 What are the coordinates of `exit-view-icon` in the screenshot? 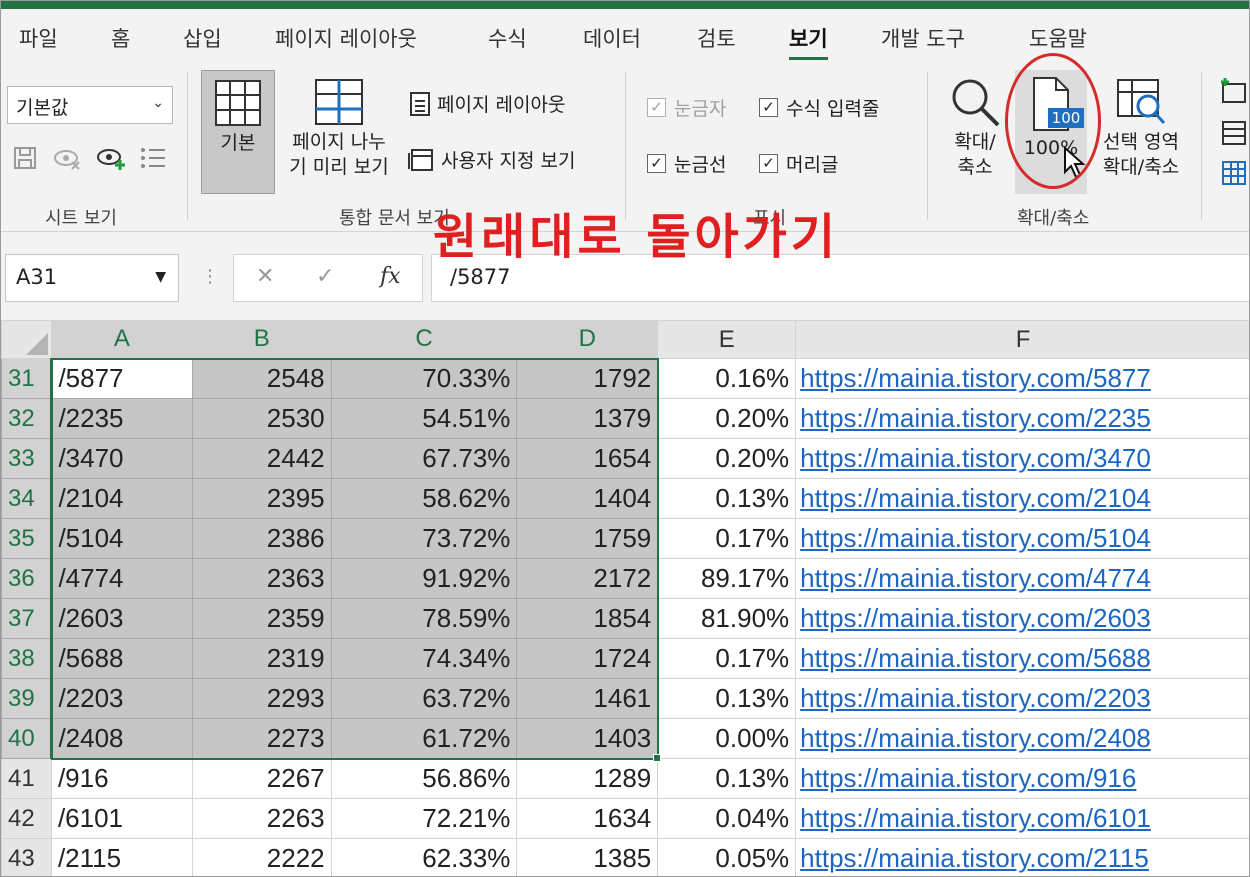 It's located at (67, 158).